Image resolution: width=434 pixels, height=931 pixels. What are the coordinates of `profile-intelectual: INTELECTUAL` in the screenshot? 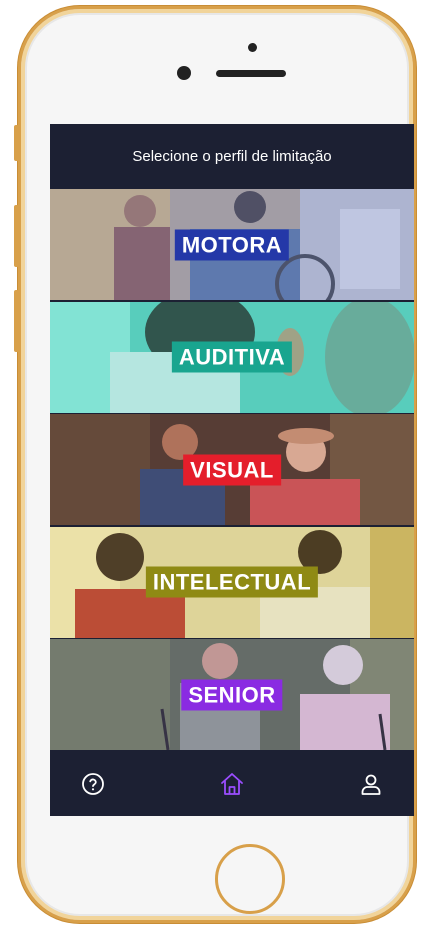 It's located at (232, 582).